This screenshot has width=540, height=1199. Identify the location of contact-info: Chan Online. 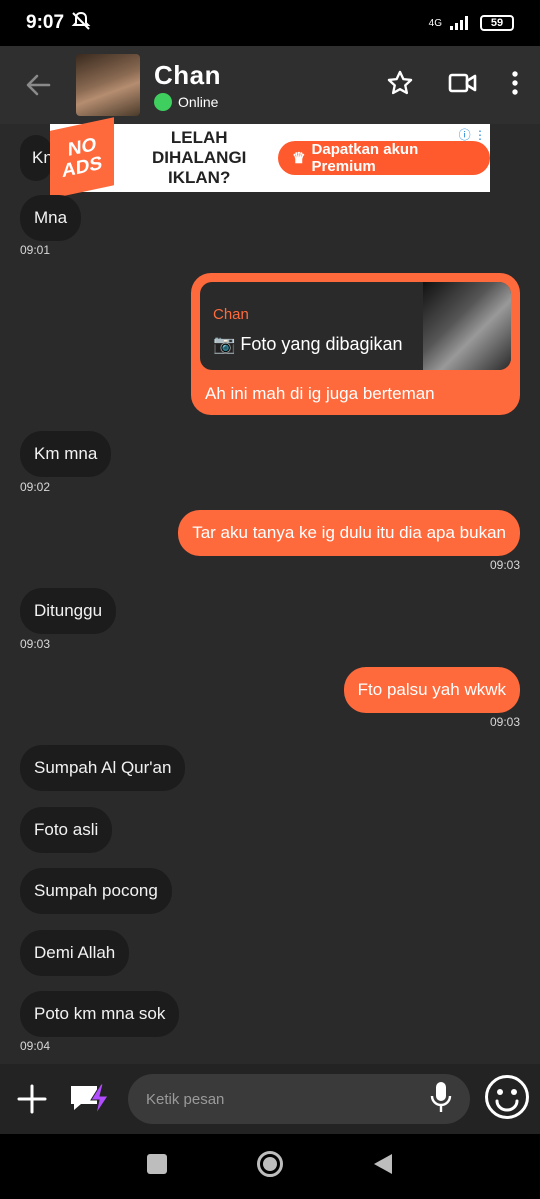
(187, 85).